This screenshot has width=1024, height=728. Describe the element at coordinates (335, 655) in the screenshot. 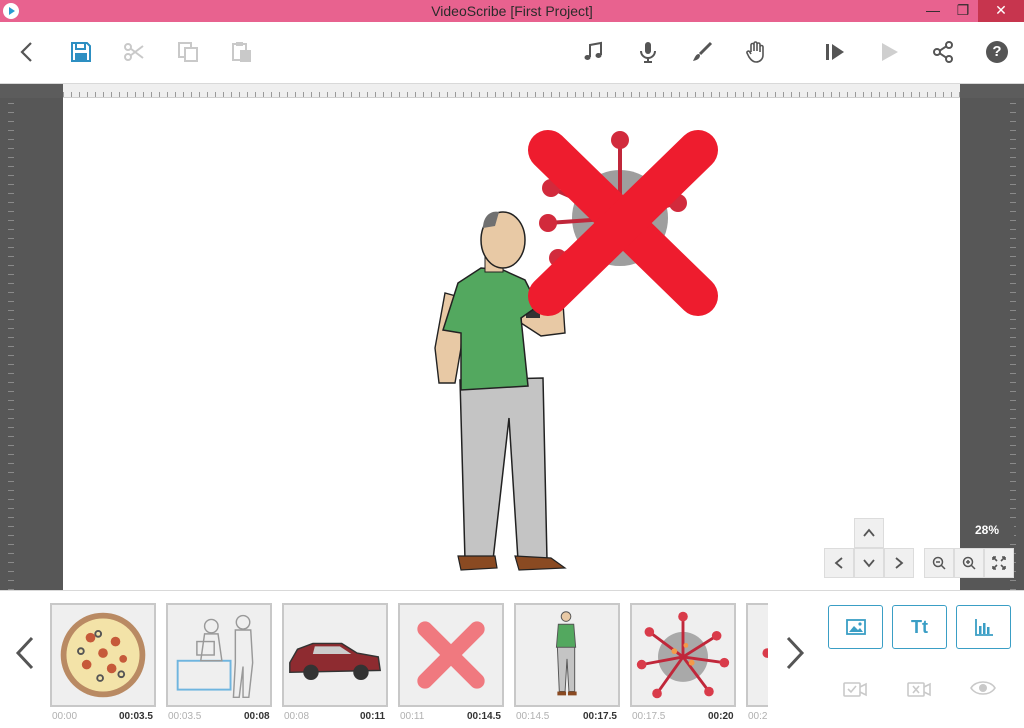

I see `timeline-thumb-car` at that location.